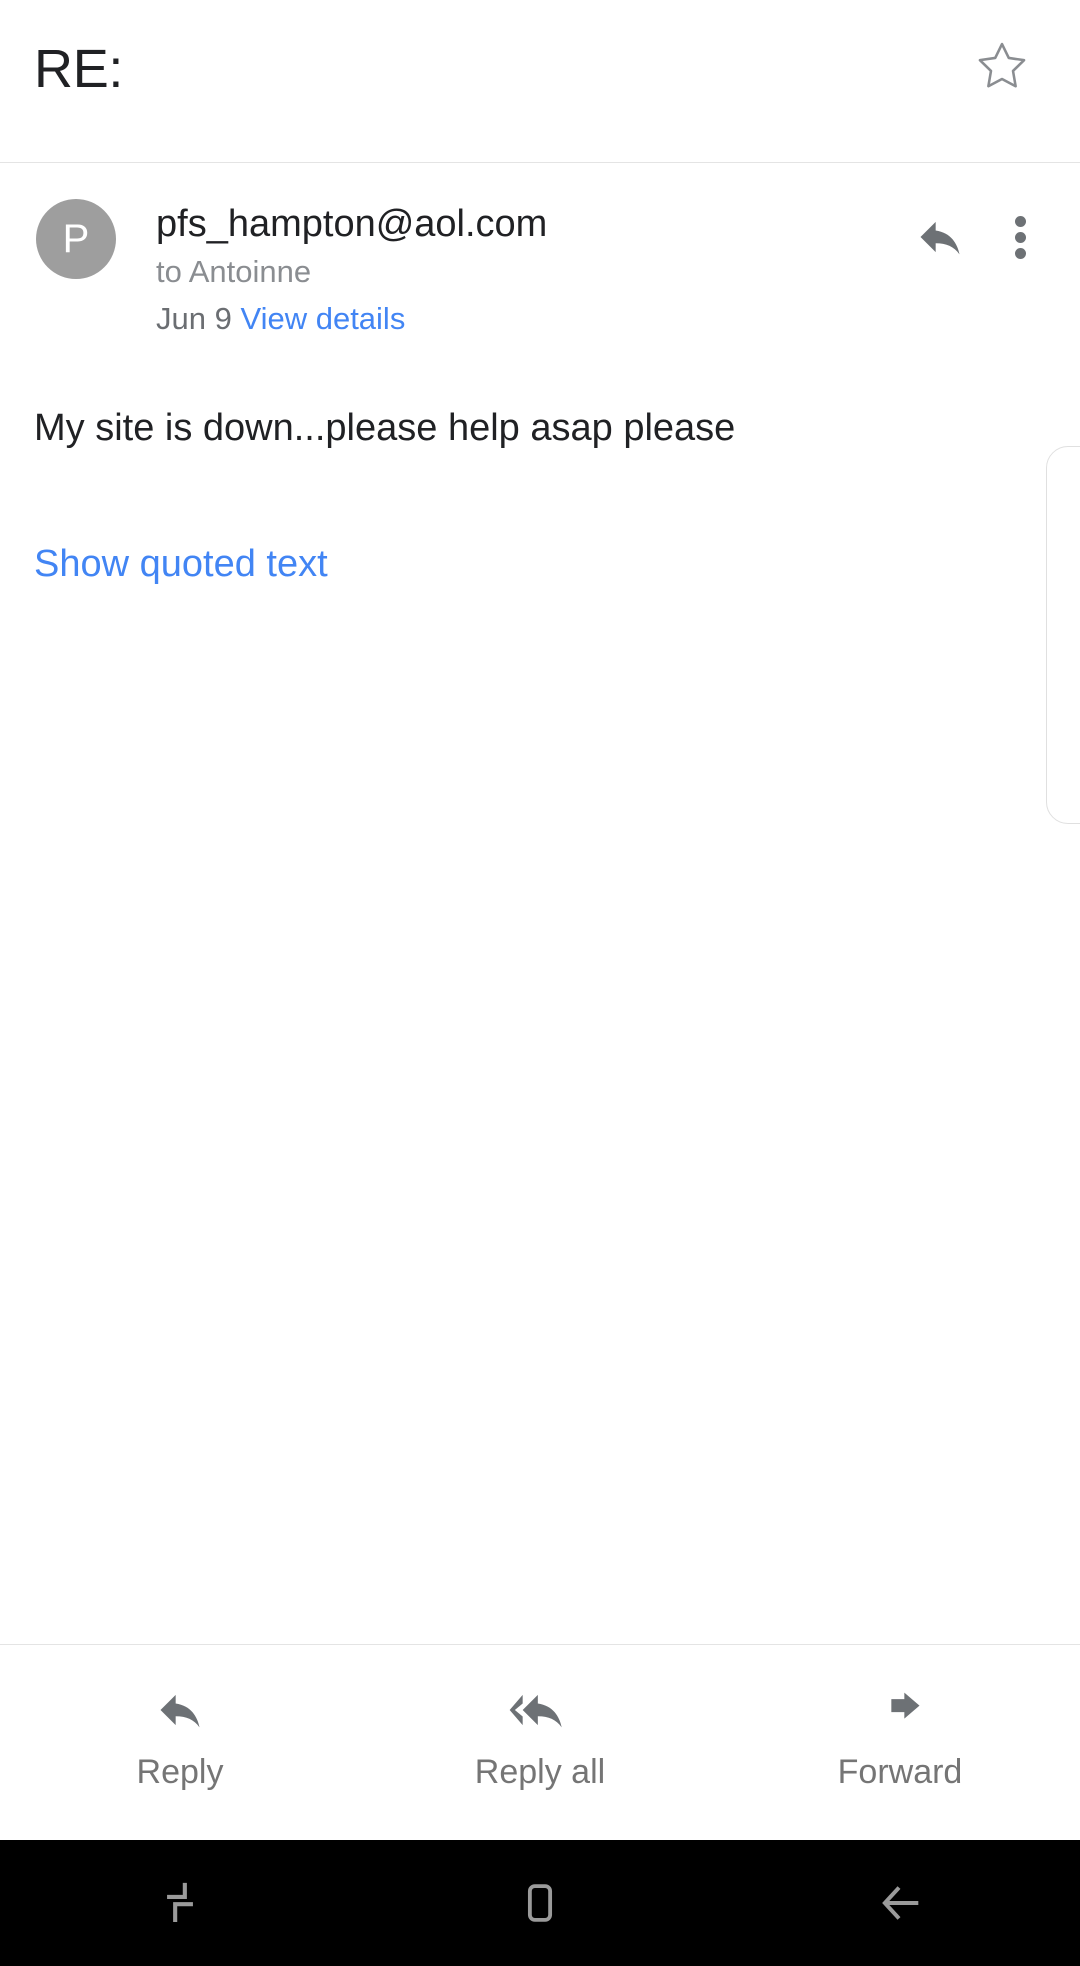 Image resolution: width=1080 pixels, height=1966 pixels. I want to click on star-outline-icon, so click(1002, 65).